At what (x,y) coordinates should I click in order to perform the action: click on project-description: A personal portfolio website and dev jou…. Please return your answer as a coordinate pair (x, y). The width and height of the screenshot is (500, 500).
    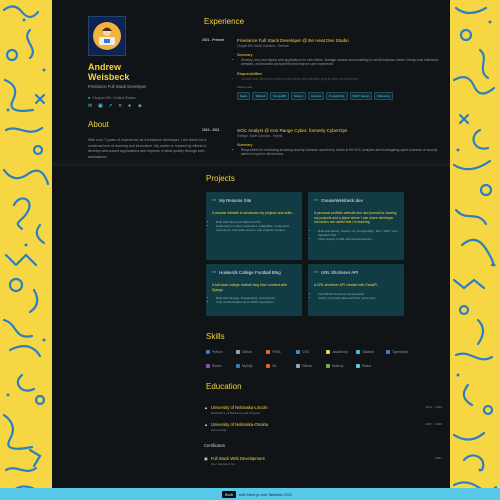
    Looking at the image, I should click on (355, 218).